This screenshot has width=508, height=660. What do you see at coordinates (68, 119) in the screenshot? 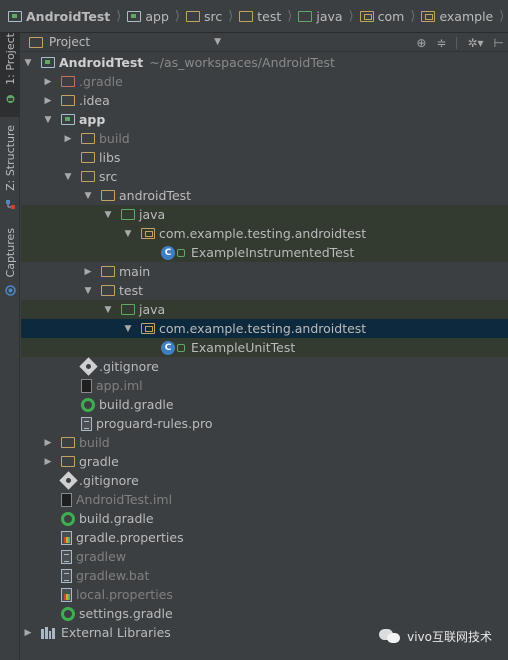
I see `module-folder-icon` at bounding box center [68, 119].